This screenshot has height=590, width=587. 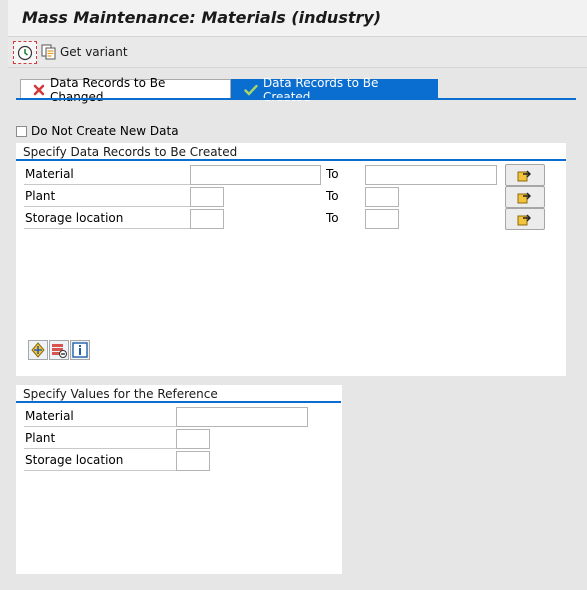 I want to click on plant-to-input, so click(x=382, y=197).